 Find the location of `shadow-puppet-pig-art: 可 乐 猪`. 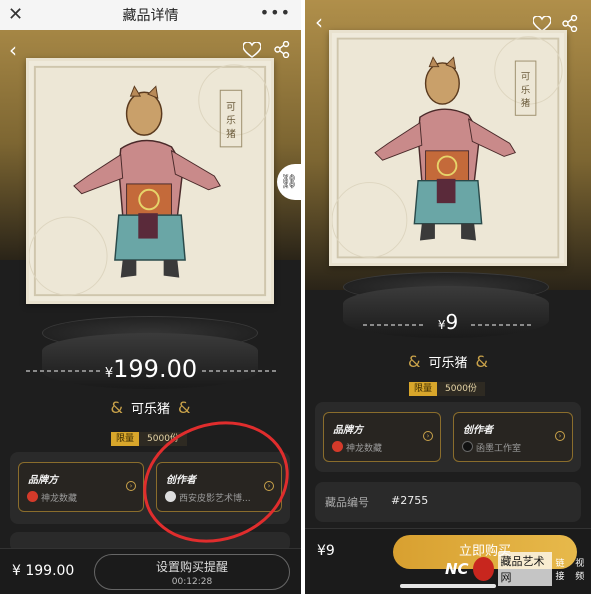

shadow-puppet-pig-art: 可 乐 猪 is located at coordinates (447, 147).